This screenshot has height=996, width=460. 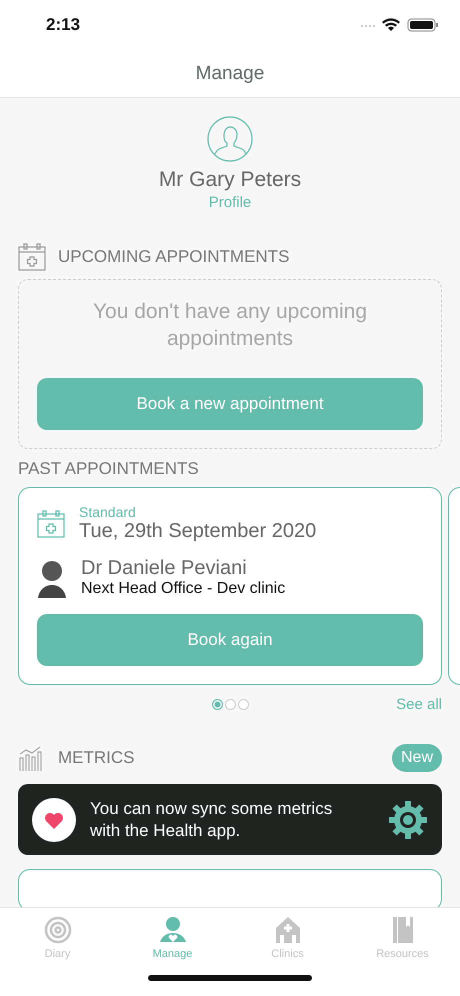 I want to click on clinic-icon, so click(x=288, y=930).